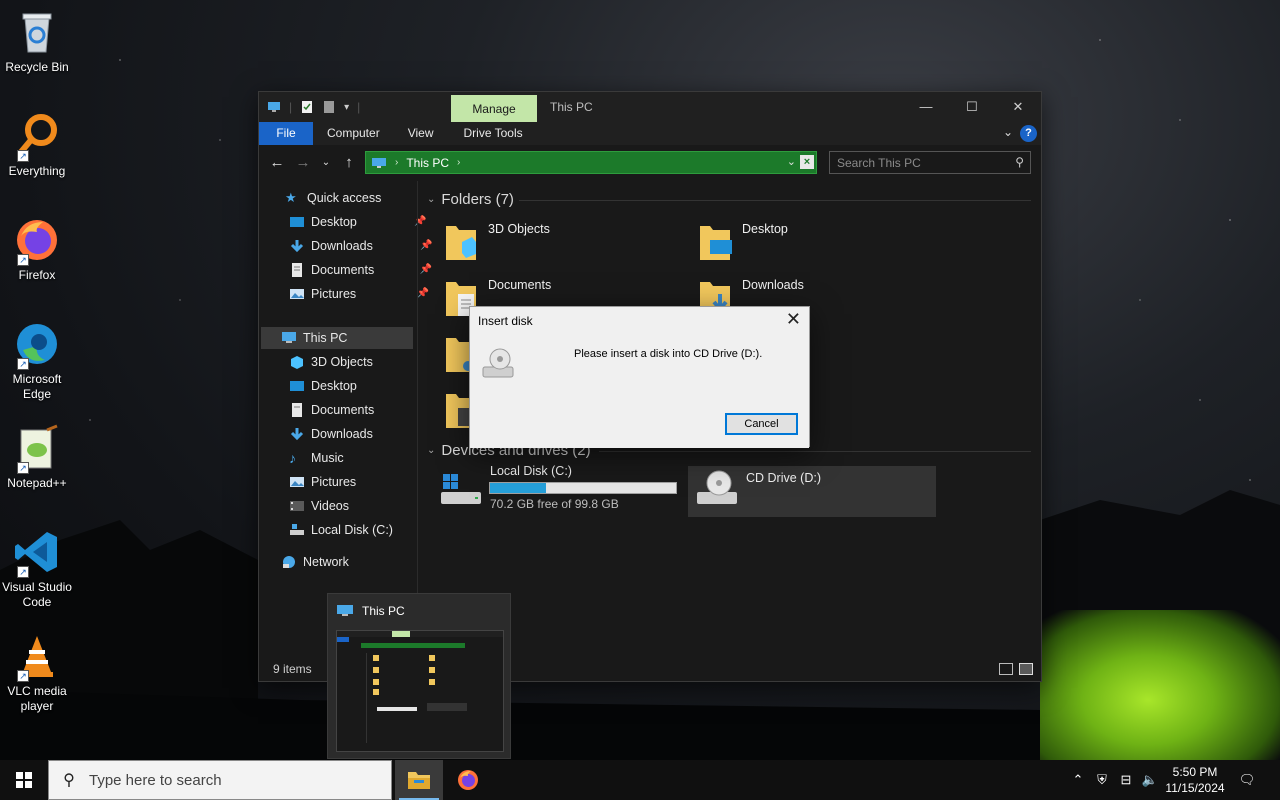  Describe the element at coordinates (325, 338) in the screenshot. I see `sidebar-item-label: This PC` at that location.